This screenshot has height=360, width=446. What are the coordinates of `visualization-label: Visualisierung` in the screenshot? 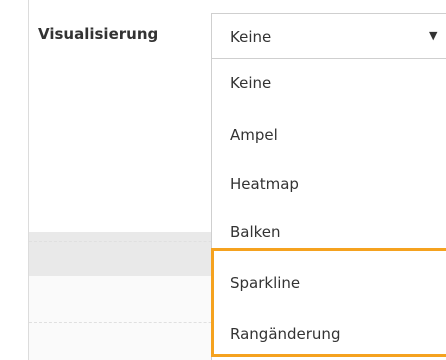 It's located at (98, 34).